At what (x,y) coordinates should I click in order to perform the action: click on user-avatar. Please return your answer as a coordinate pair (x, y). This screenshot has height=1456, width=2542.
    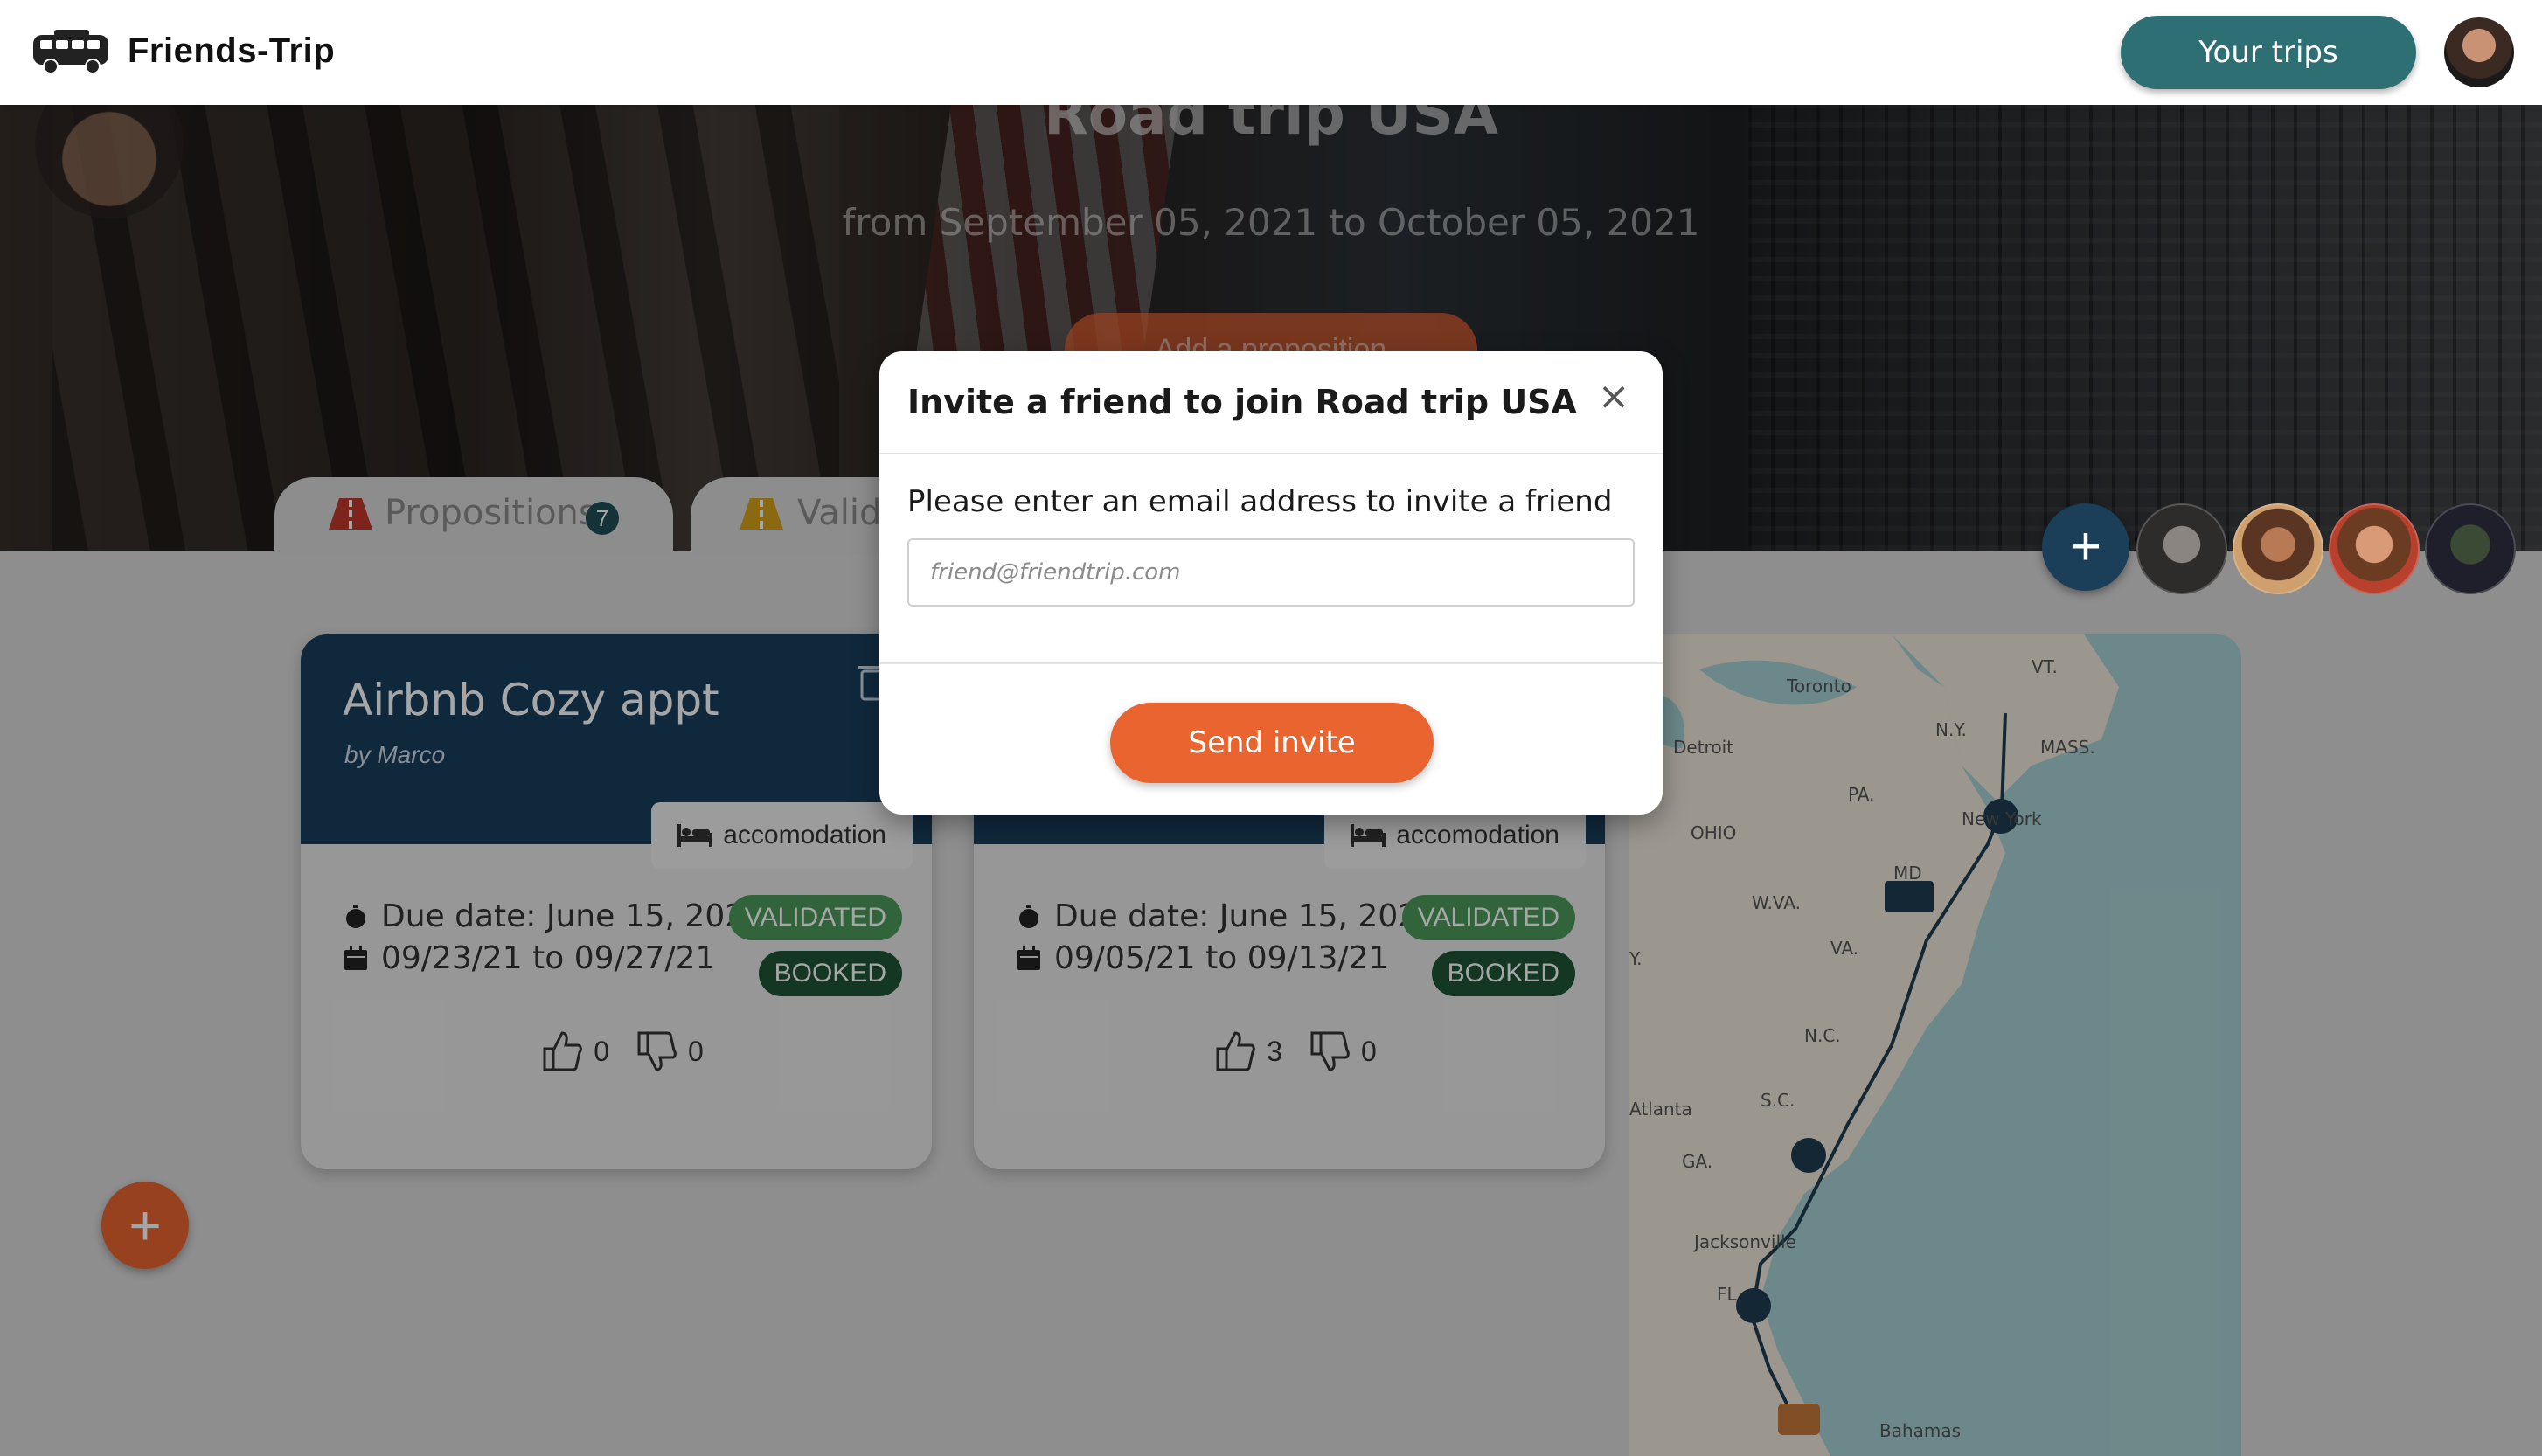
    Looking at the image, I should click on (2479, 52).